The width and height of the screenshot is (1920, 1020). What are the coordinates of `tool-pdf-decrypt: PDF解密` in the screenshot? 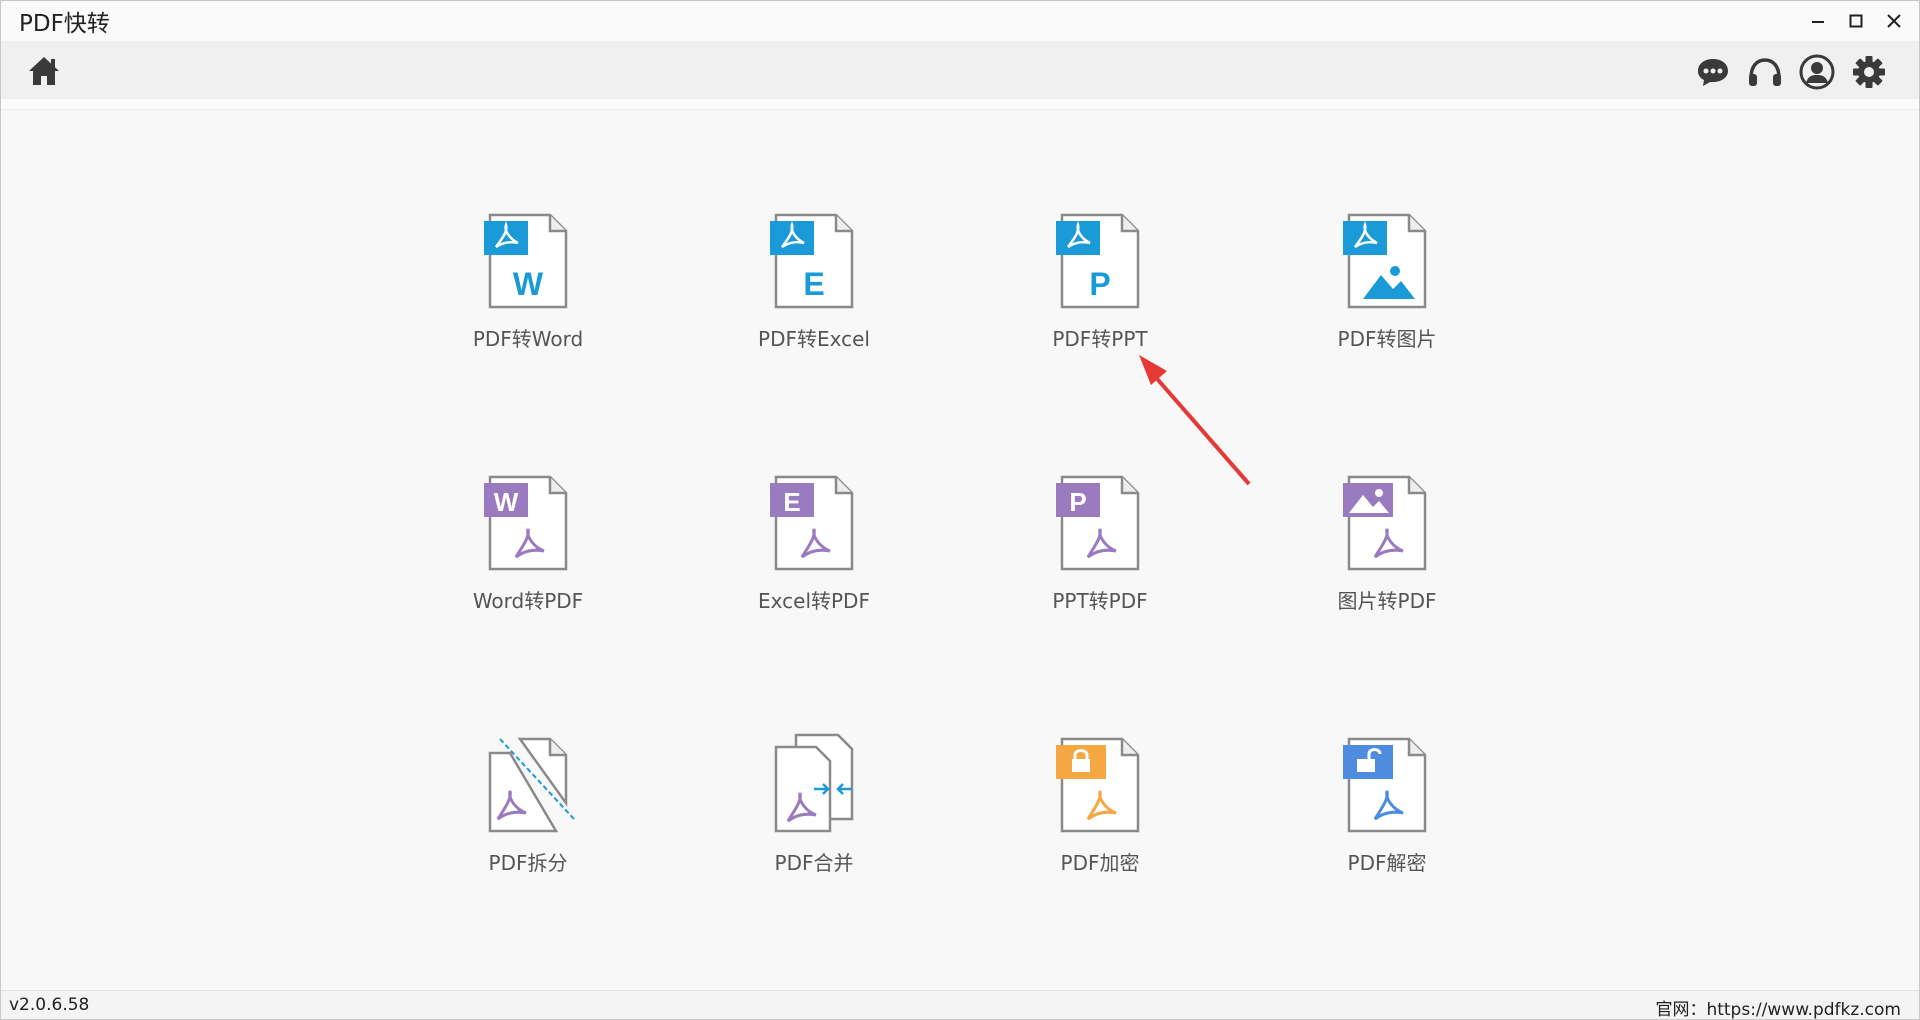 It's located at (1387, 808).